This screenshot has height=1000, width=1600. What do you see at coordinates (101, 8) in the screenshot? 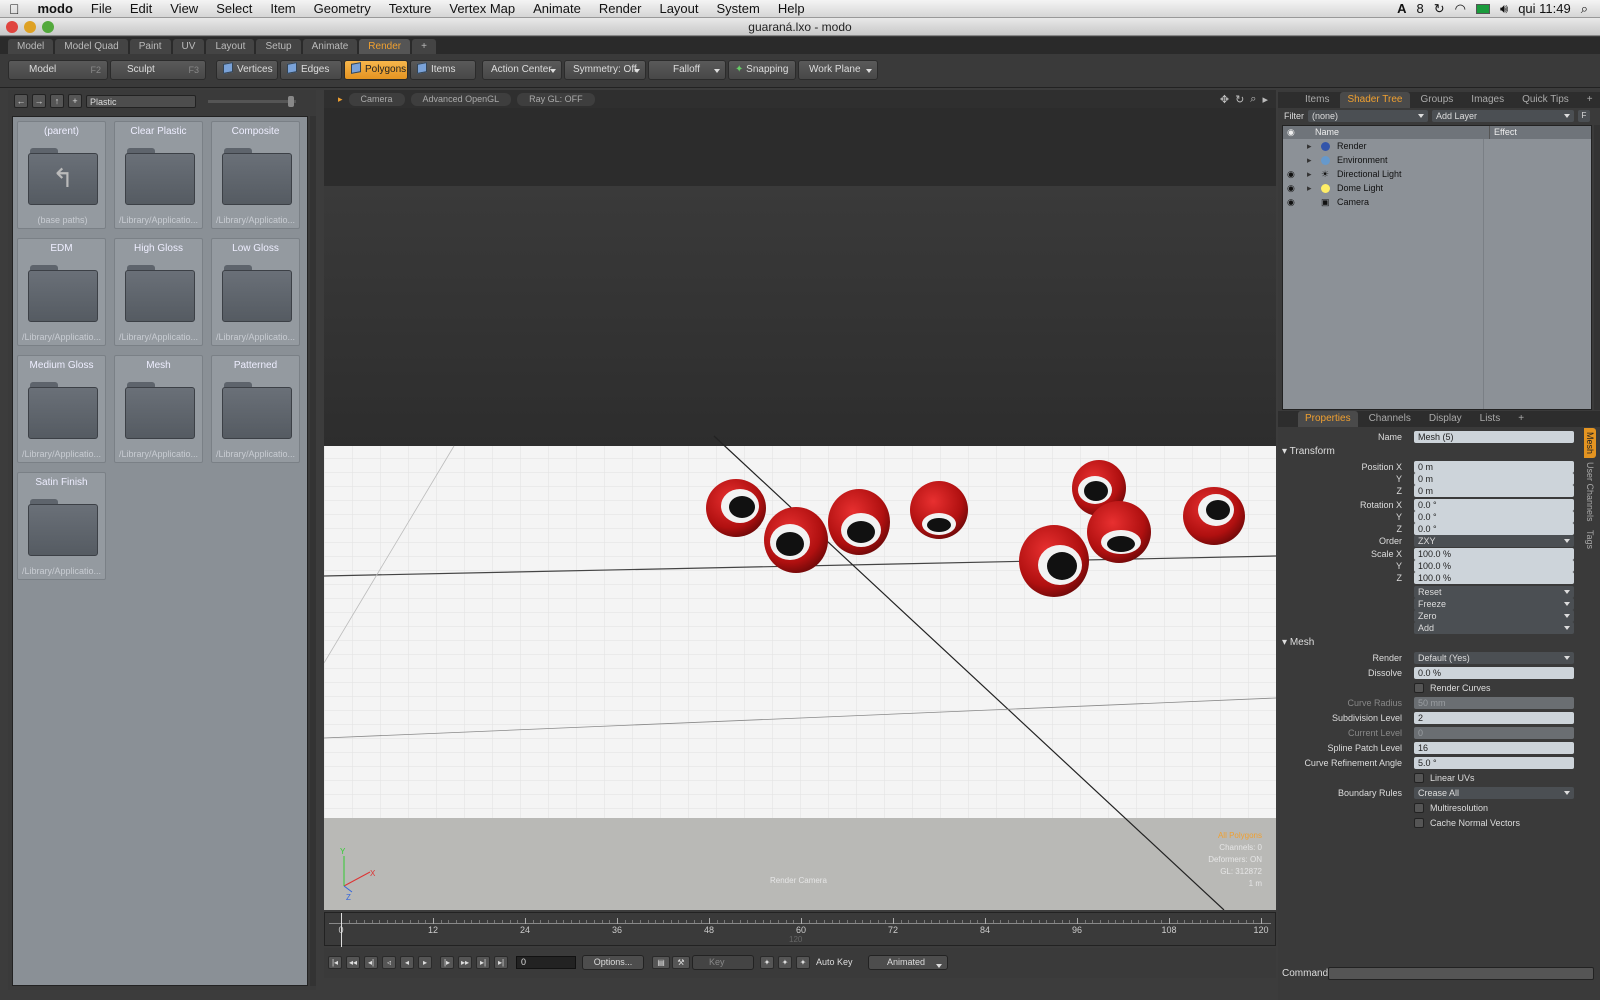
I see `menu-file: File` at bounding box center [101, 8].